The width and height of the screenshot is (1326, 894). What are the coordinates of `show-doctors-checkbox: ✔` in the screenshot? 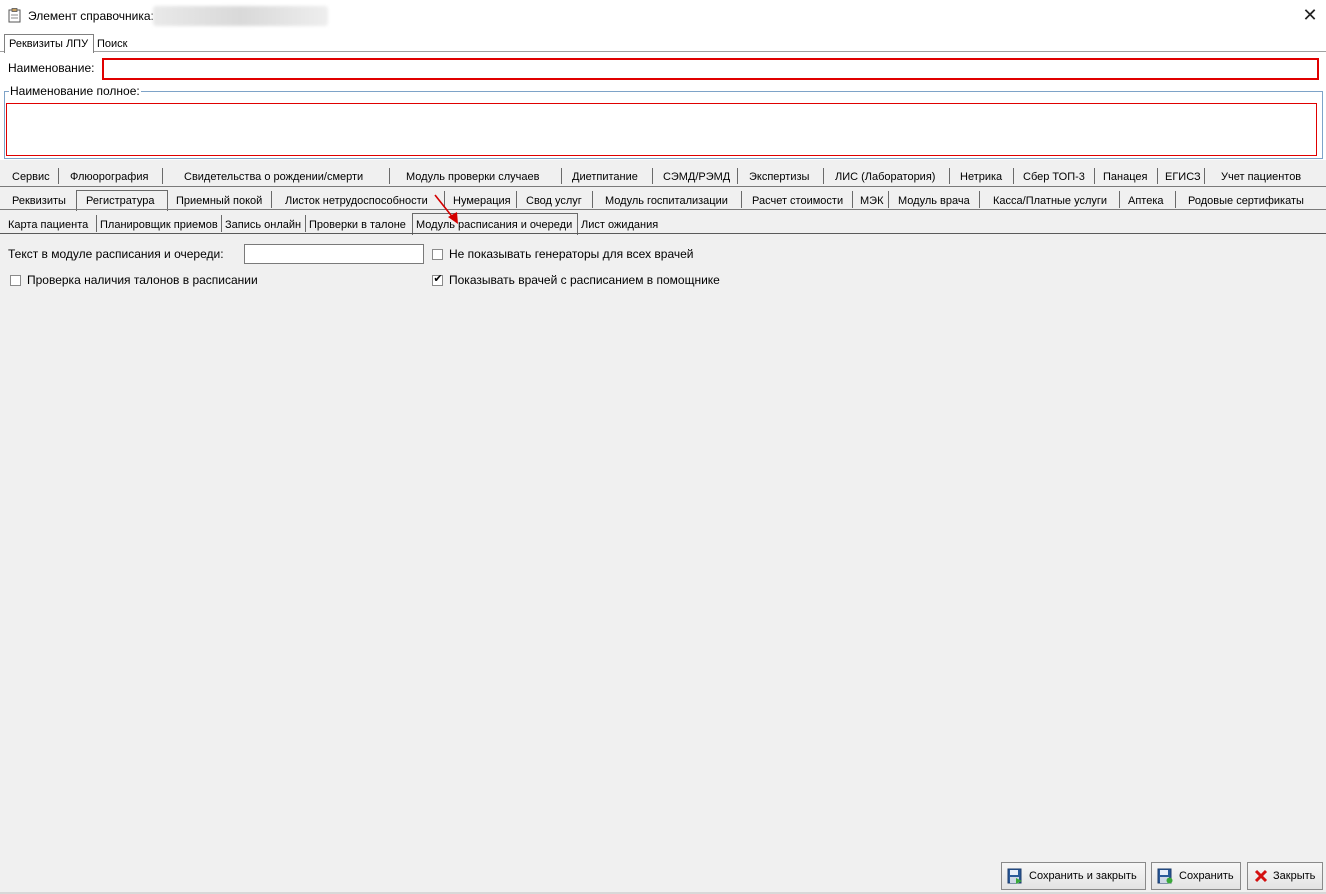 It's located at (437, 279).